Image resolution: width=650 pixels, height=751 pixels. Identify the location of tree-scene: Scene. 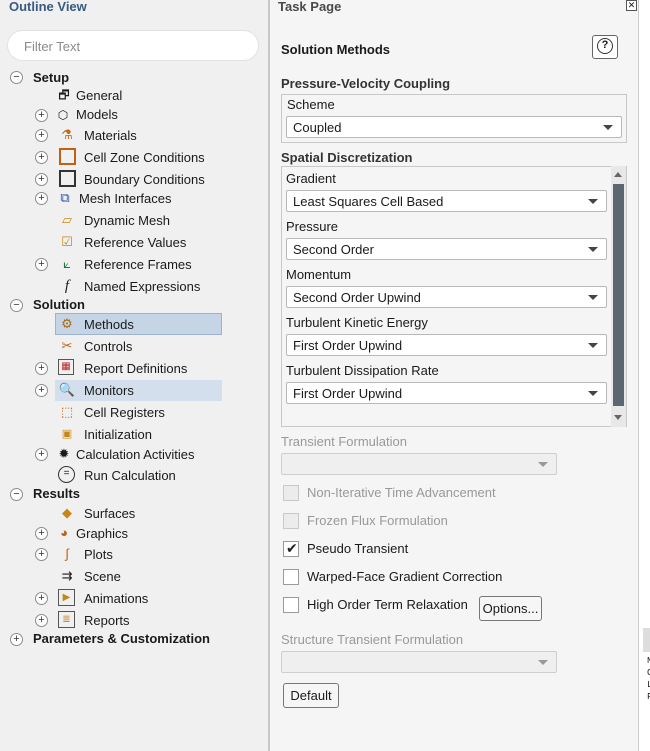
(102, 577).